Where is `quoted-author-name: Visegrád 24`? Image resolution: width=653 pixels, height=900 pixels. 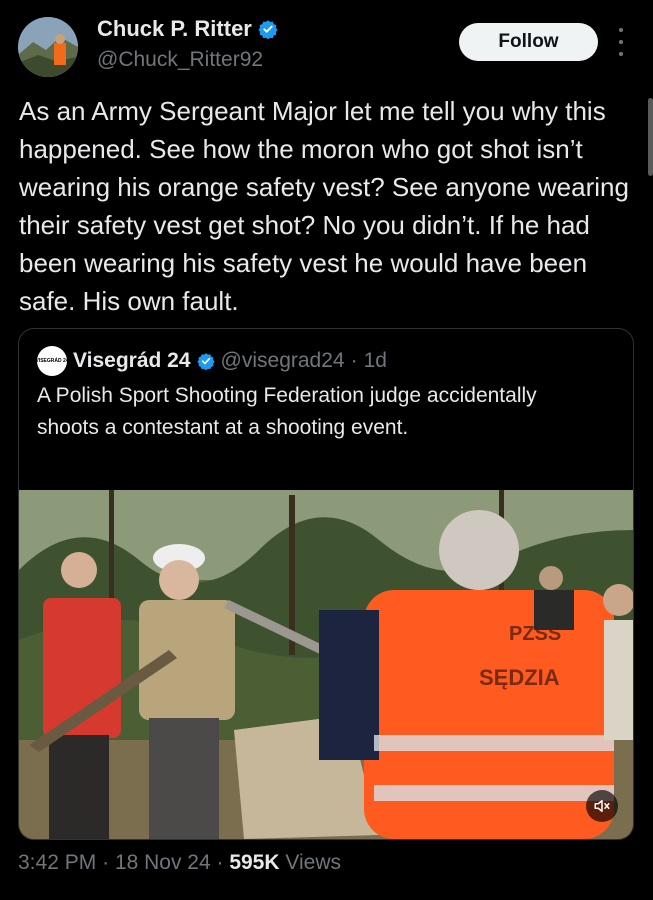 quoted-author-name: Visegrád 24 is located at coordinates (132, 361).